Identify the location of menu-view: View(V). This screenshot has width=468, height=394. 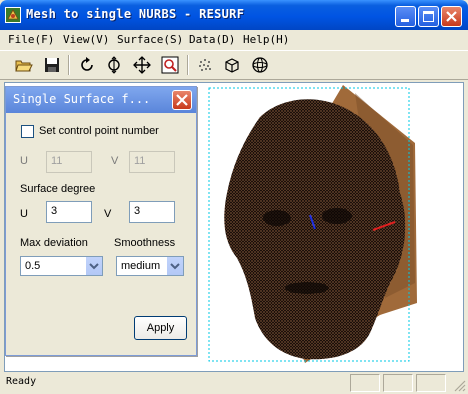
(86, 39).